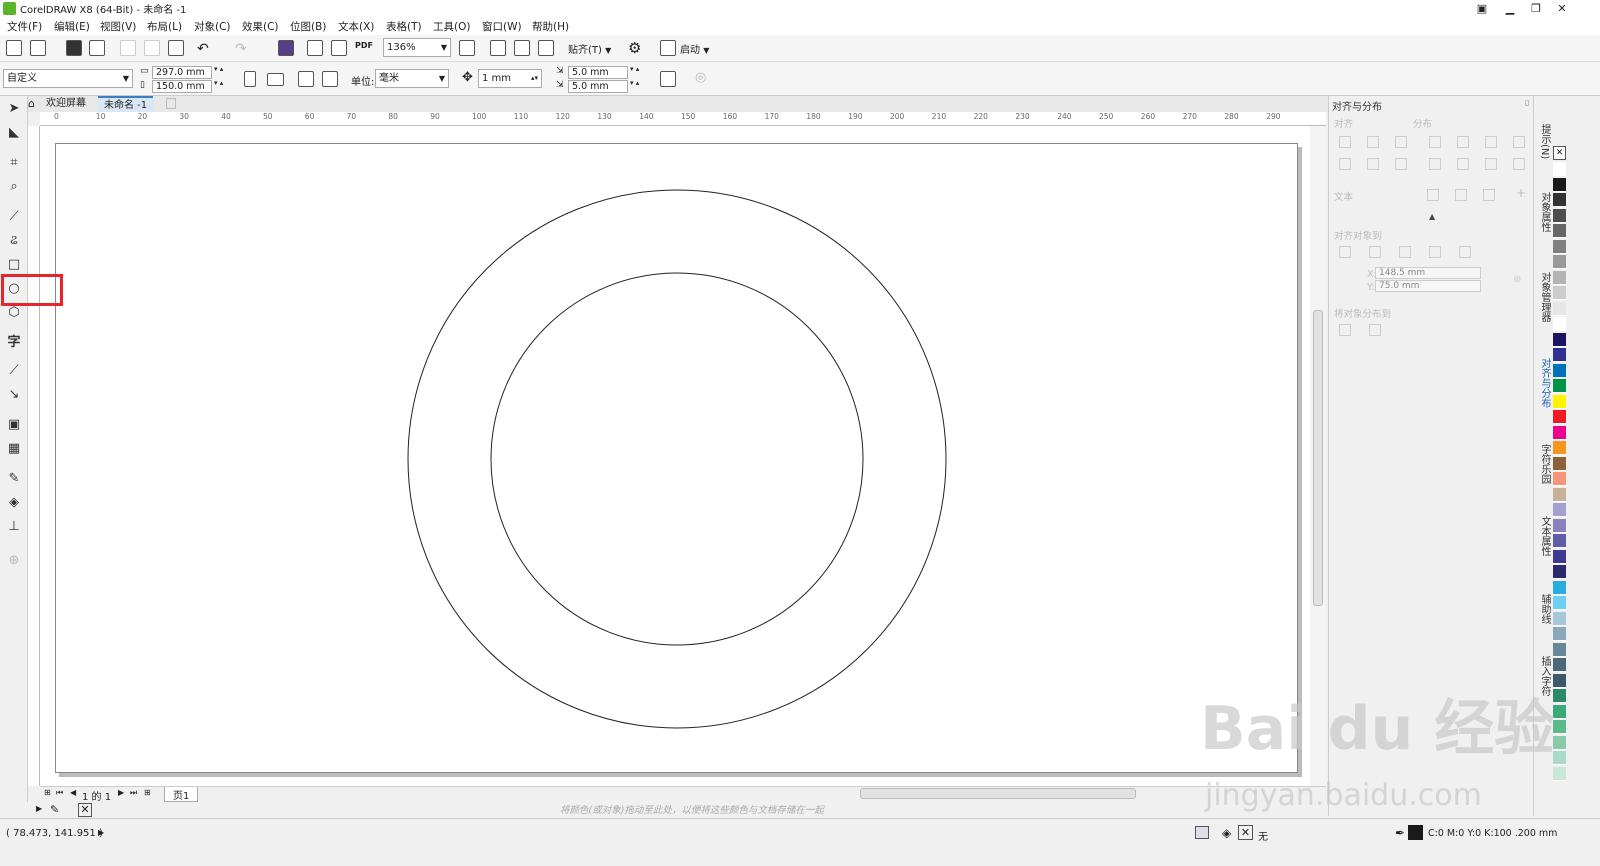  I want to click on previous-page-icon: ◀, so click(73, 792).